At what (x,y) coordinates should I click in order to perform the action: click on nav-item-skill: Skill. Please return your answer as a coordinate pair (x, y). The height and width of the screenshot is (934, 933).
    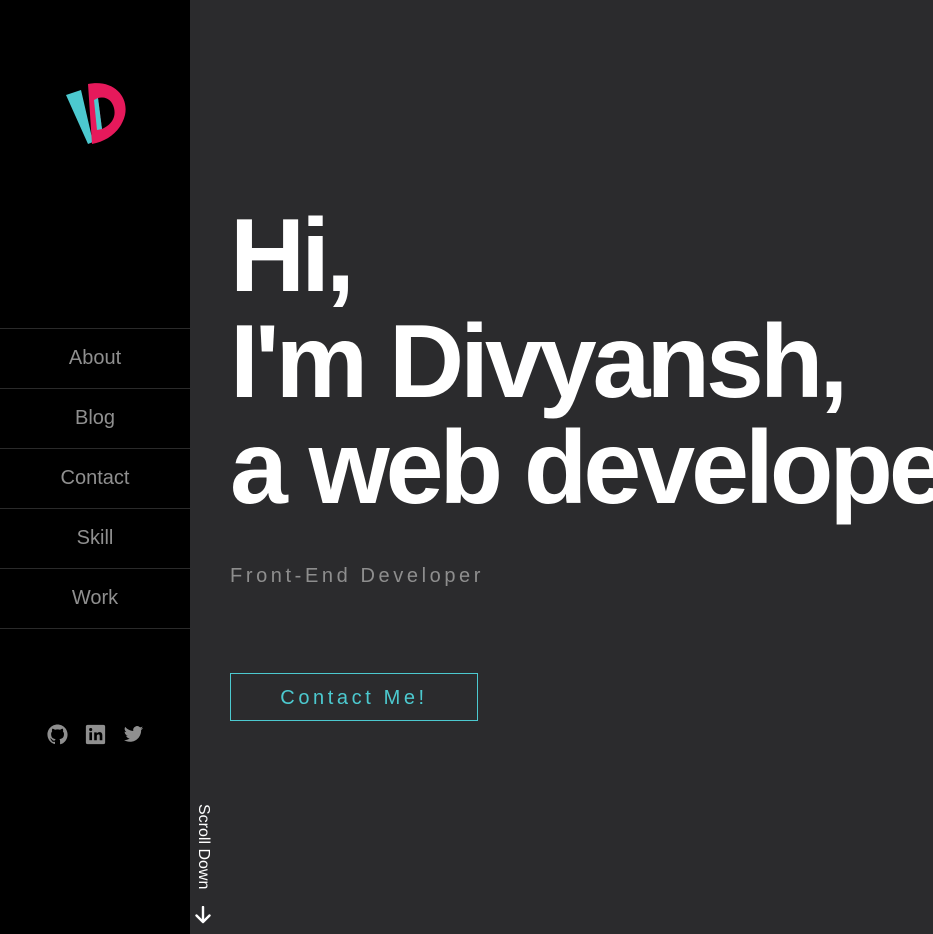
    Looking at the image, I should click on (95, 539).